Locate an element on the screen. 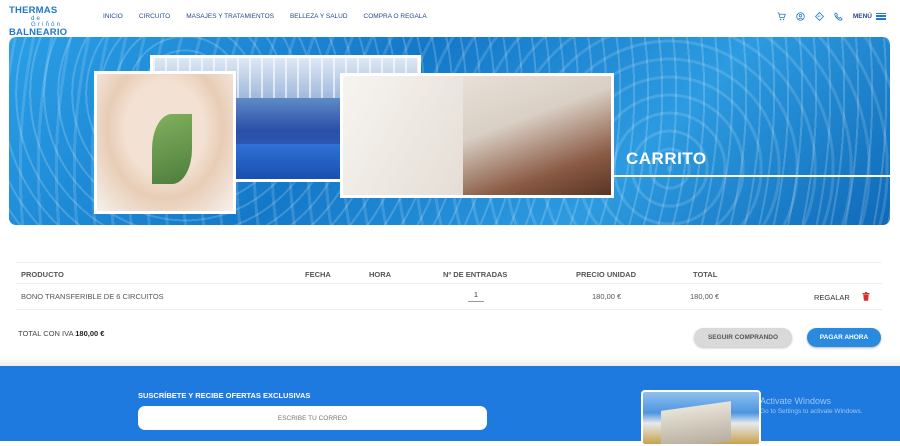 The height and width of the screenshot is (446, 900). logo-line-2: de Griñón is located at coordinates (47, 21).